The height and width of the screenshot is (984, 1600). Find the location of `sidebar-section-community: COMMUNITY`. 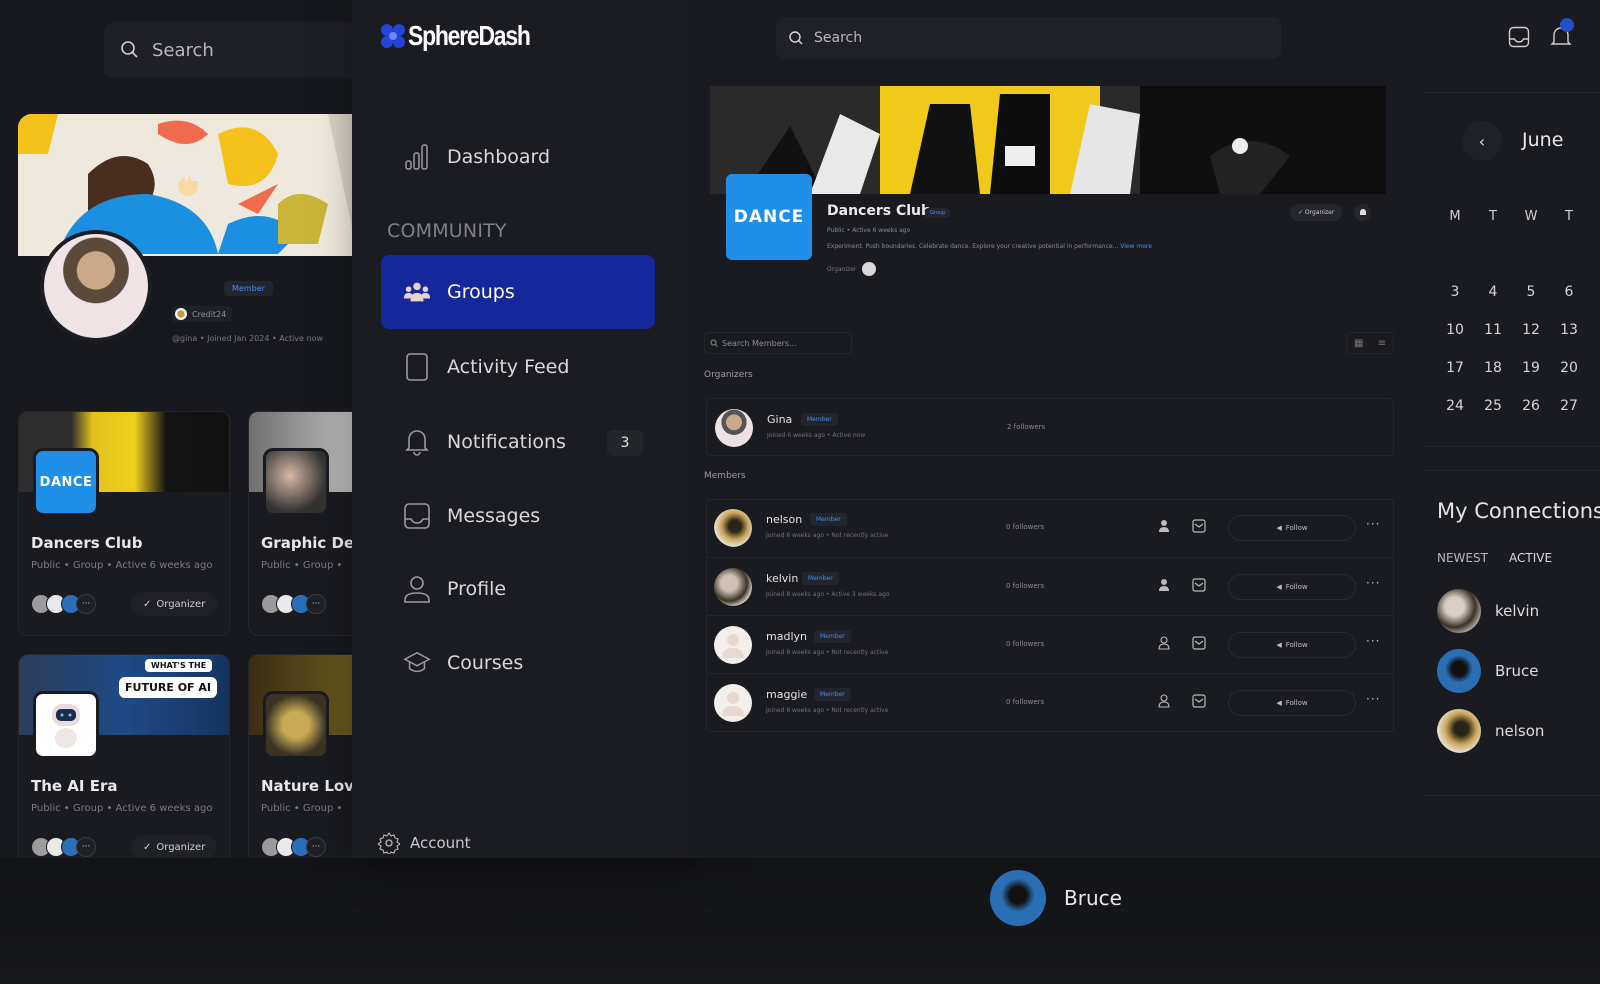

sidebar-section-community: COMMUNITY is located at coordinates (447, 231).